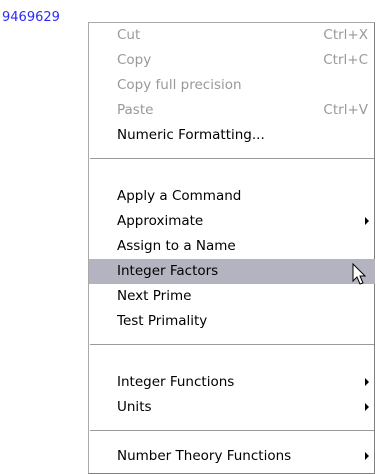 Image resolution: width=377 pixels, height=474 pixels. Describe the element at coordinates (162, 321) in the screenshot. I see `menu-item-label: Test Primality` at that location.